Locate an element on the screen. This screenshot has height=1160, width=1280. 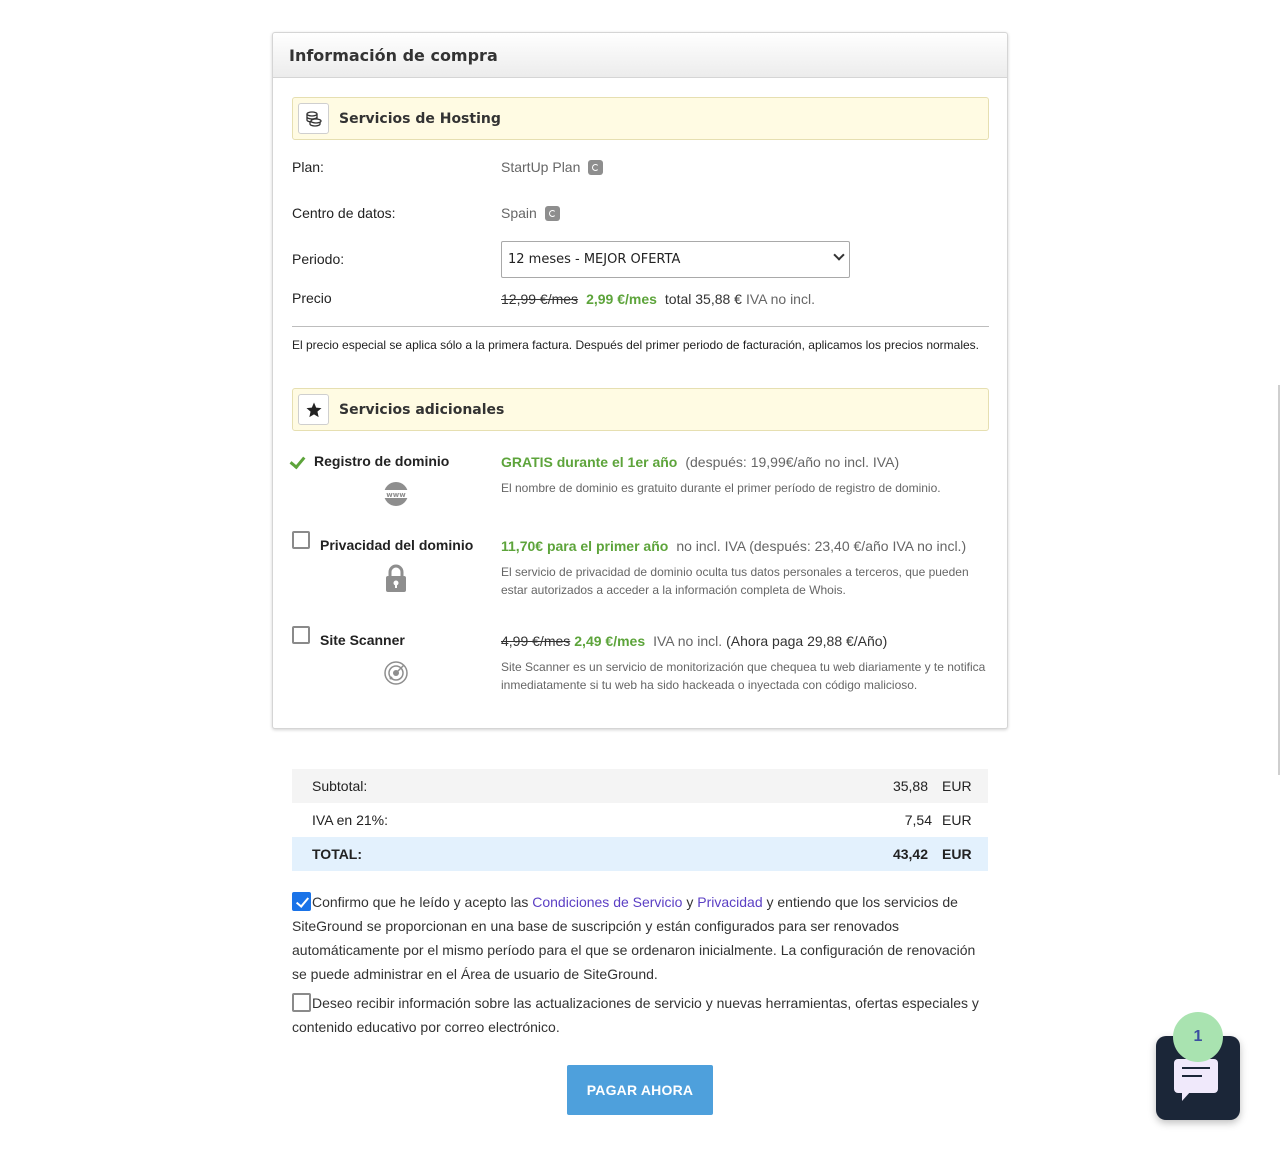
domain-registration-detail: (después: 19,99€/año no incl. IVA) is located at coordinates (792, 462).